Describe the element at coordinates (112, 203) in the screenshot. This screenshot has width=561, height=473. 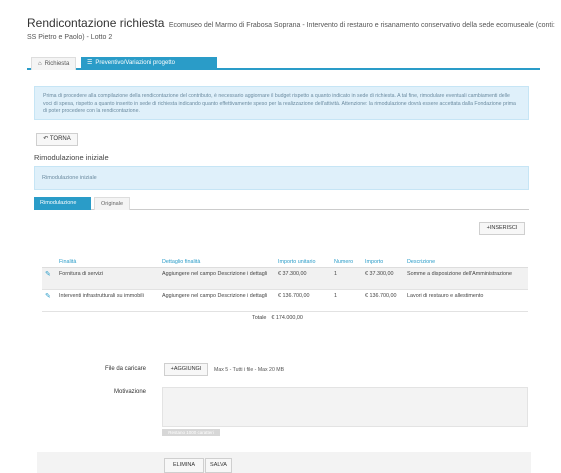
I see `tab-originale: Originale` at that location.